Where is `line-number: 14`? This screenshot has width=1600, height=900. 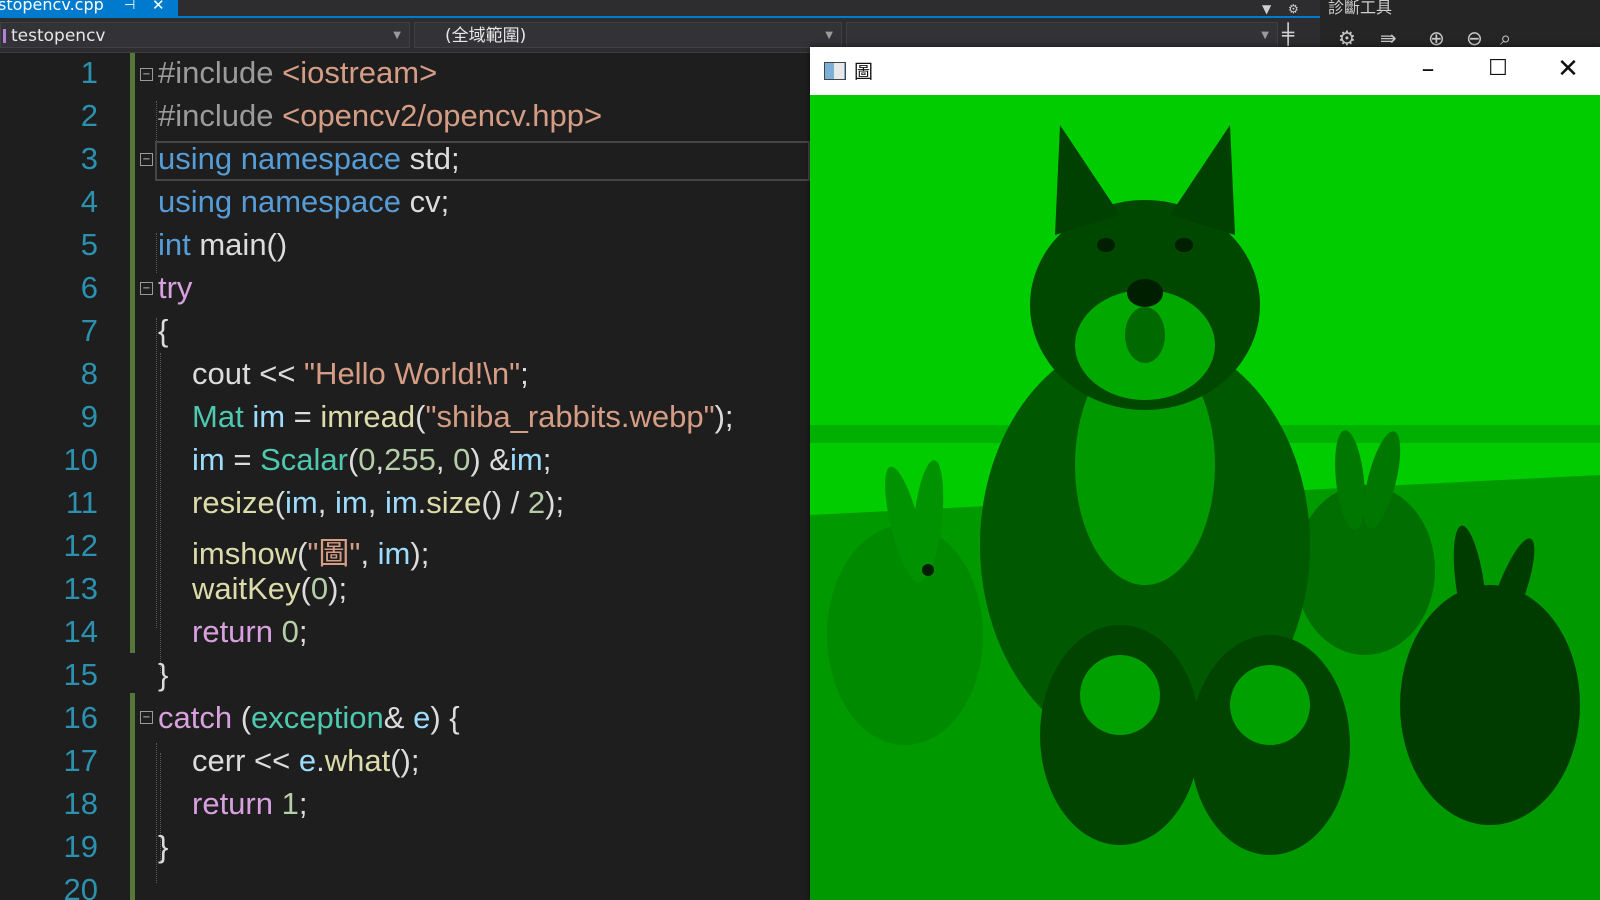
line-number: 14 is located at coordinates (80, 631).